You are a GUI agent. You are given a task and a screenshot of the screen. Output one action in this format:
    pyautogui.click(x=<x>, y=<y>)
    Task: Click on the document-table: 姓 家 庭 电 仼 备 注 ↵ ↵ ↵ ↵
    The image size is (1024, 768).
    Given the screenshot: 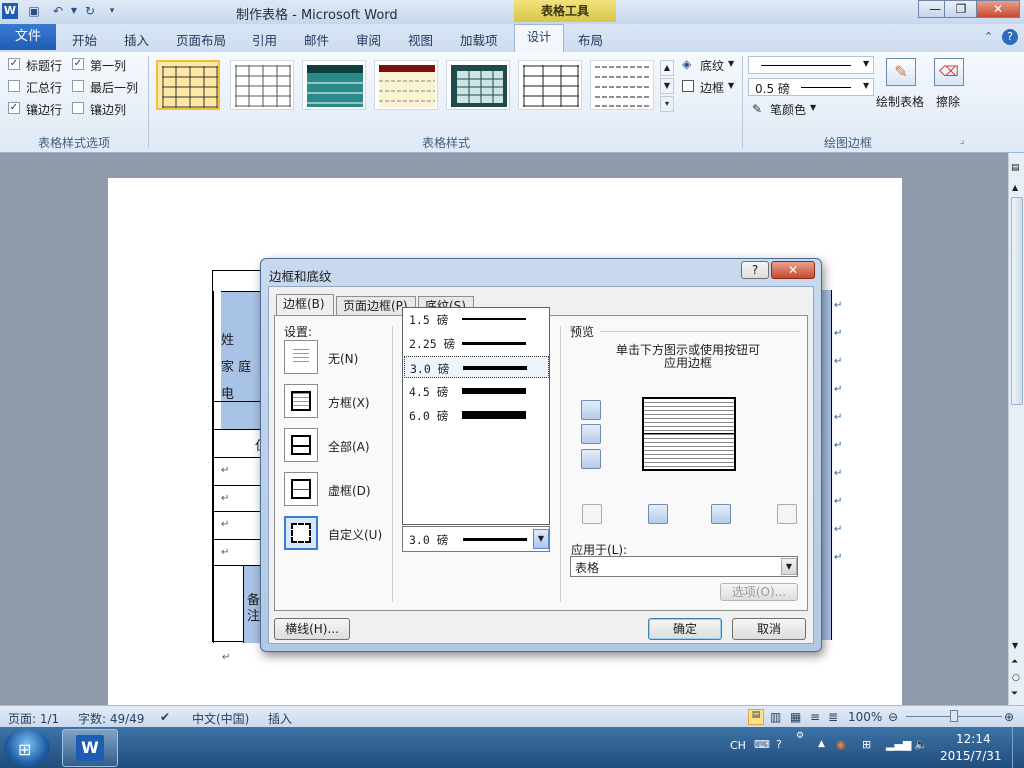 What is the action you would take?
    pyautogui.click(x=238, y=456)
    